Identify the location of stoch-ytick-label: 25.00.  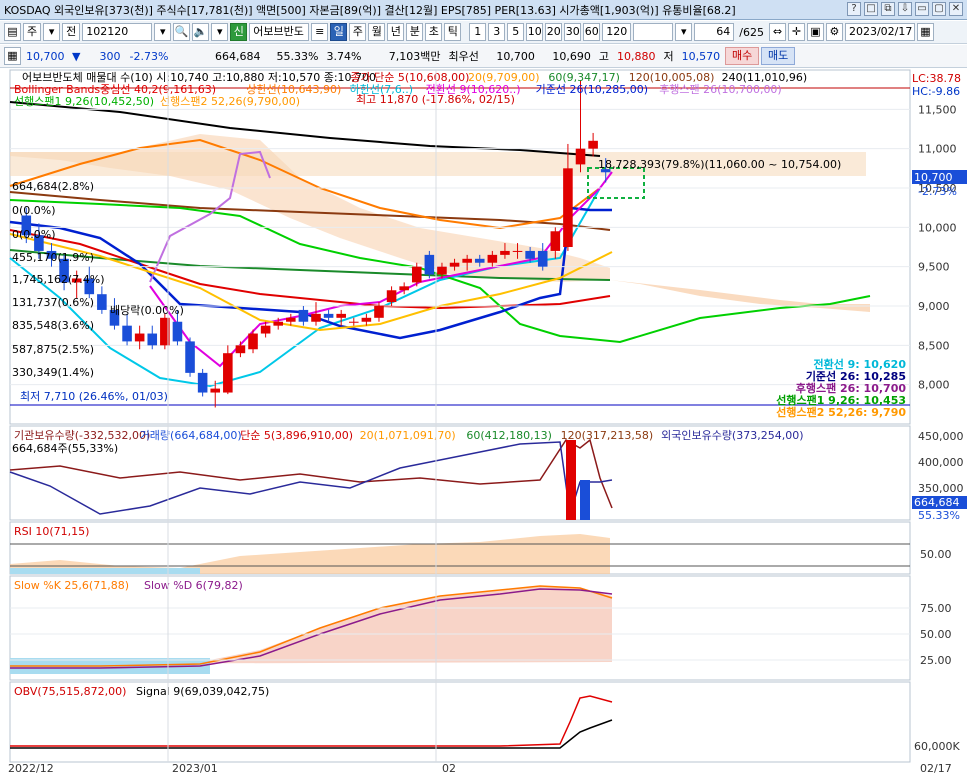
(936, 660).